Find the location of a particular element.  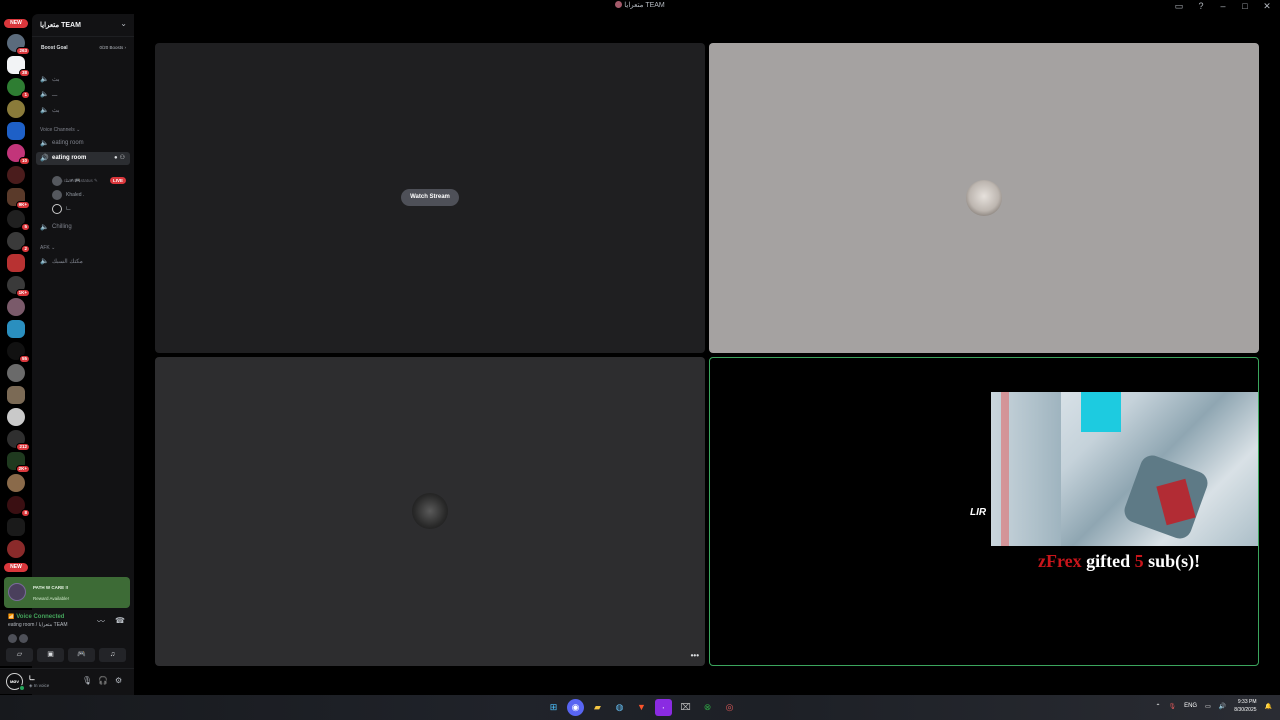

server-icon: 10 is located at coordinates (18, 154).